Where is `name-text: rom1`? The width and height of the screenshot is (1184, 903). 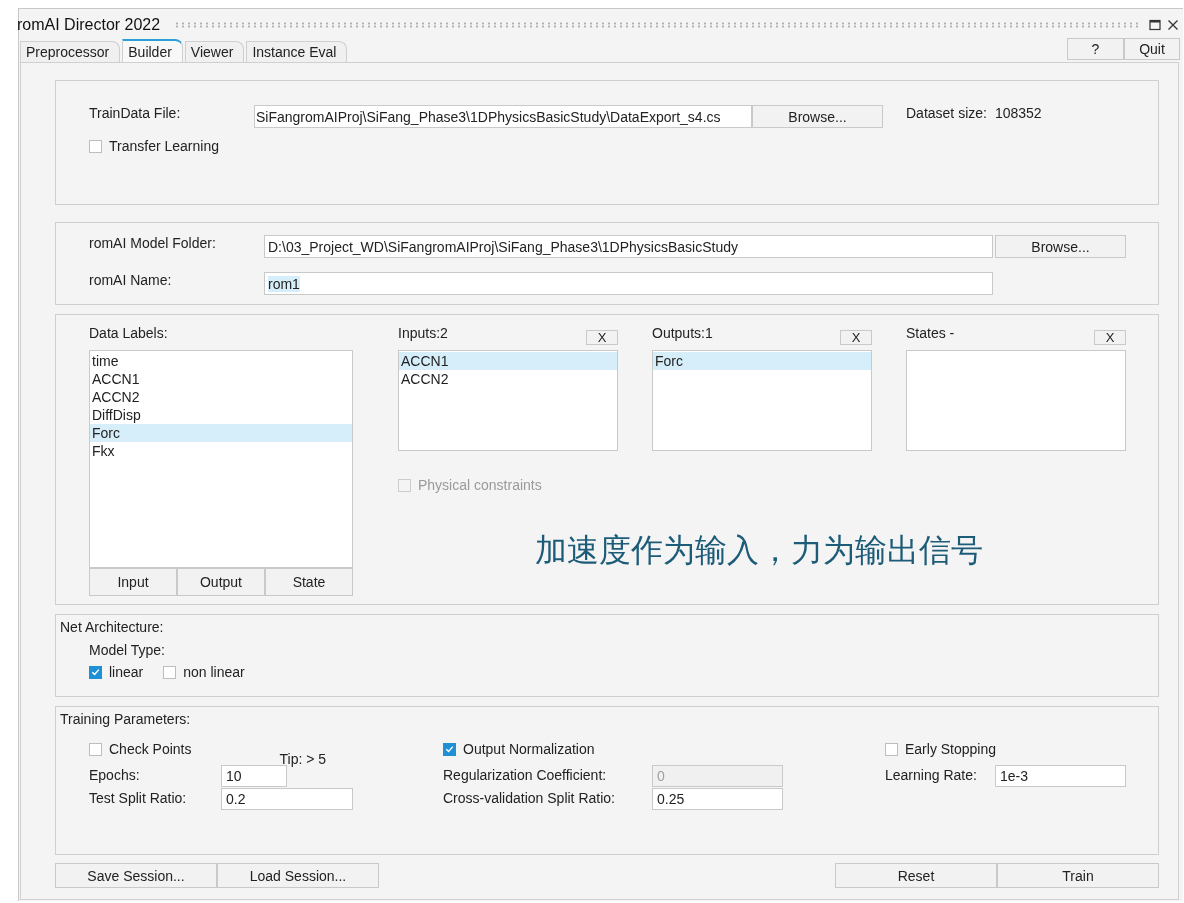 name-text: rom1 is located at coordinates (284, 283).